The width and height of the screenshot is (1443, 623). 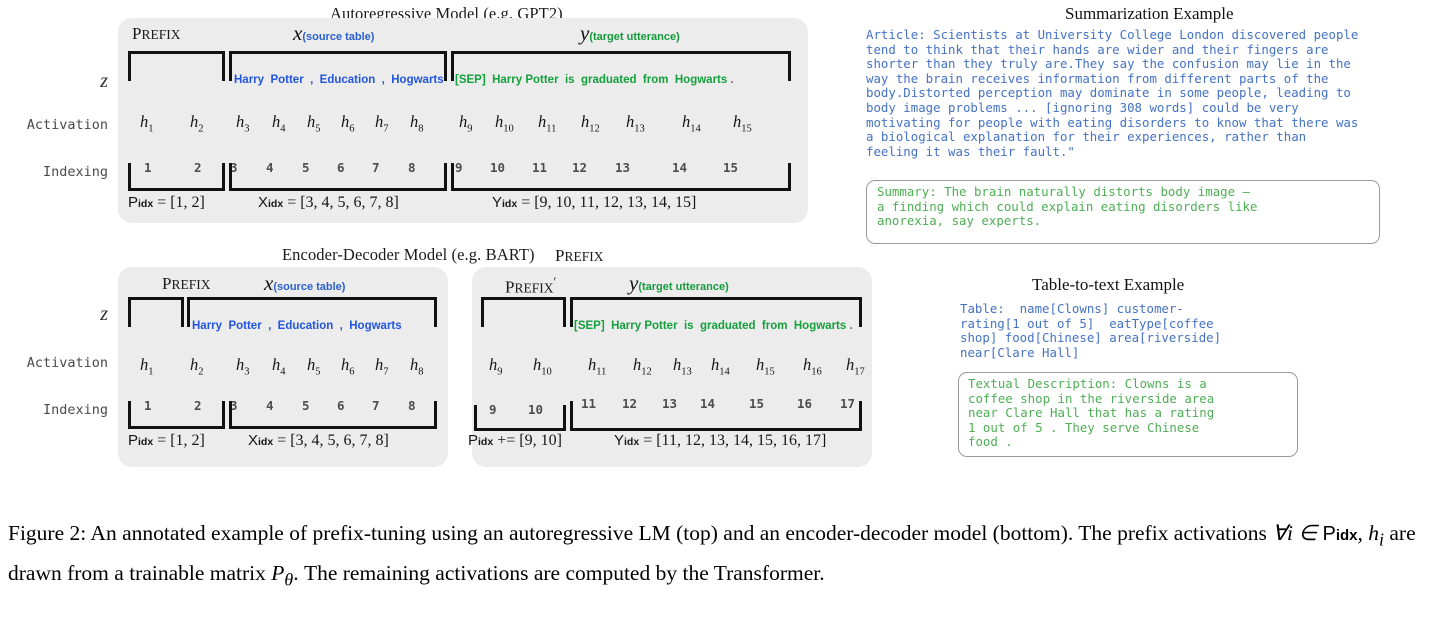 I want to click on formula-pidx-encoder: Pidx = [1, 2], so click(x=166, y=441).